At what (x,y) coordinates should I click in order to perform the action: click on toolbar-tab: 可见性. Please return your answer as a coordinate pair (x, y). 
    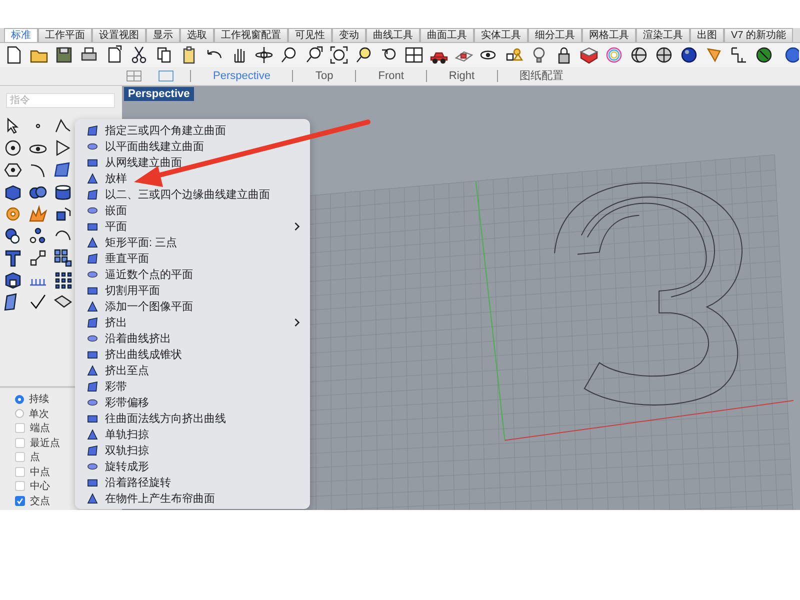
    Looking at the image, I should click on (310, 35).